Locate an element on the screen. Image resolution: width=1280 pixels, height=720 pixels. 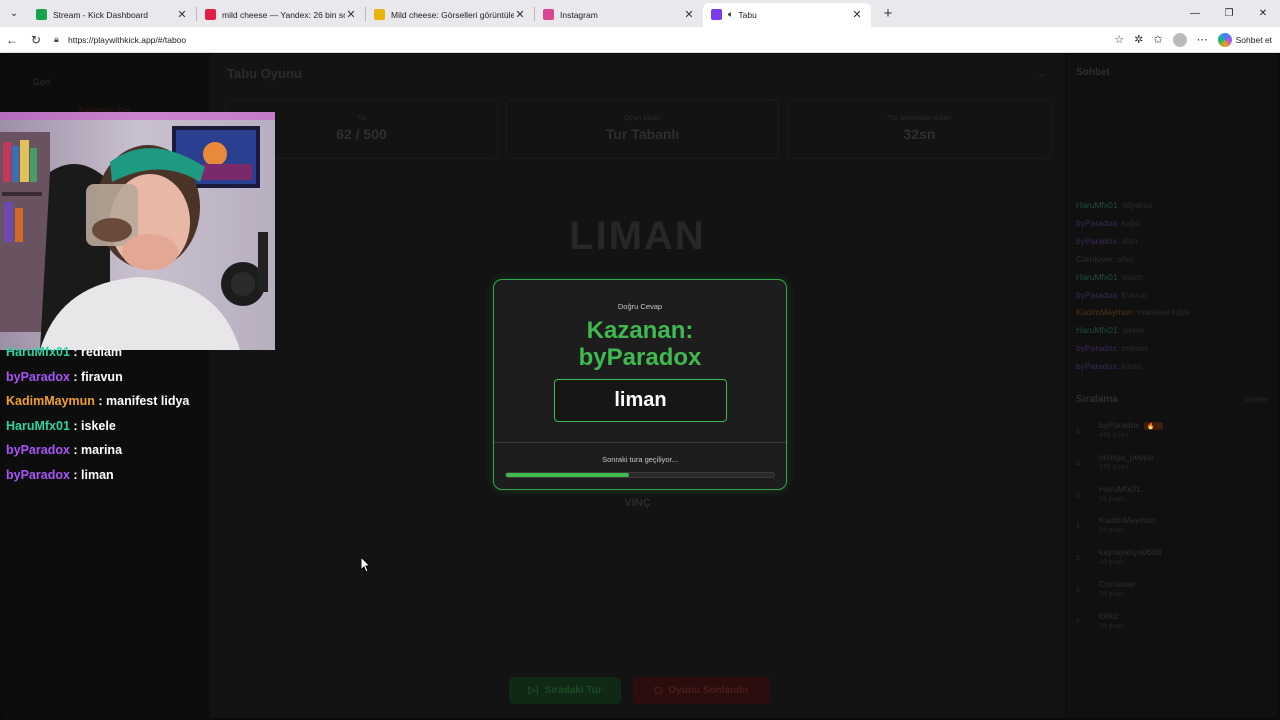
rank-name: Cornlover is located at coordinates (1117, 584).